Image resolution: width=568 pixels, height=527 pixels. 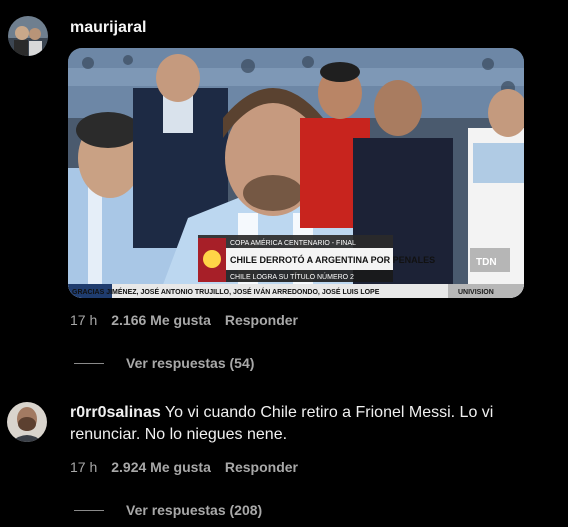 I want to click on view-replies-label: Ver respuestas (54), so click(x=190, y=363).